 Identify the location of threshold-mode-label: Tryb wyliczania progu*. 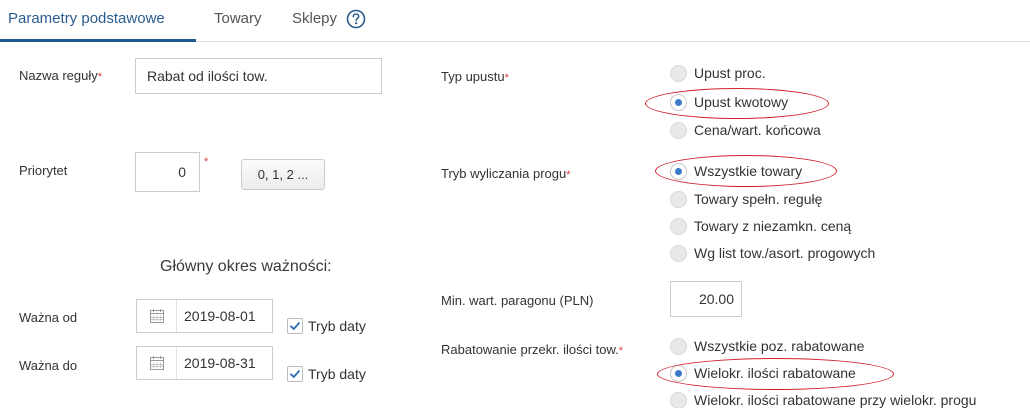
(506, 173).